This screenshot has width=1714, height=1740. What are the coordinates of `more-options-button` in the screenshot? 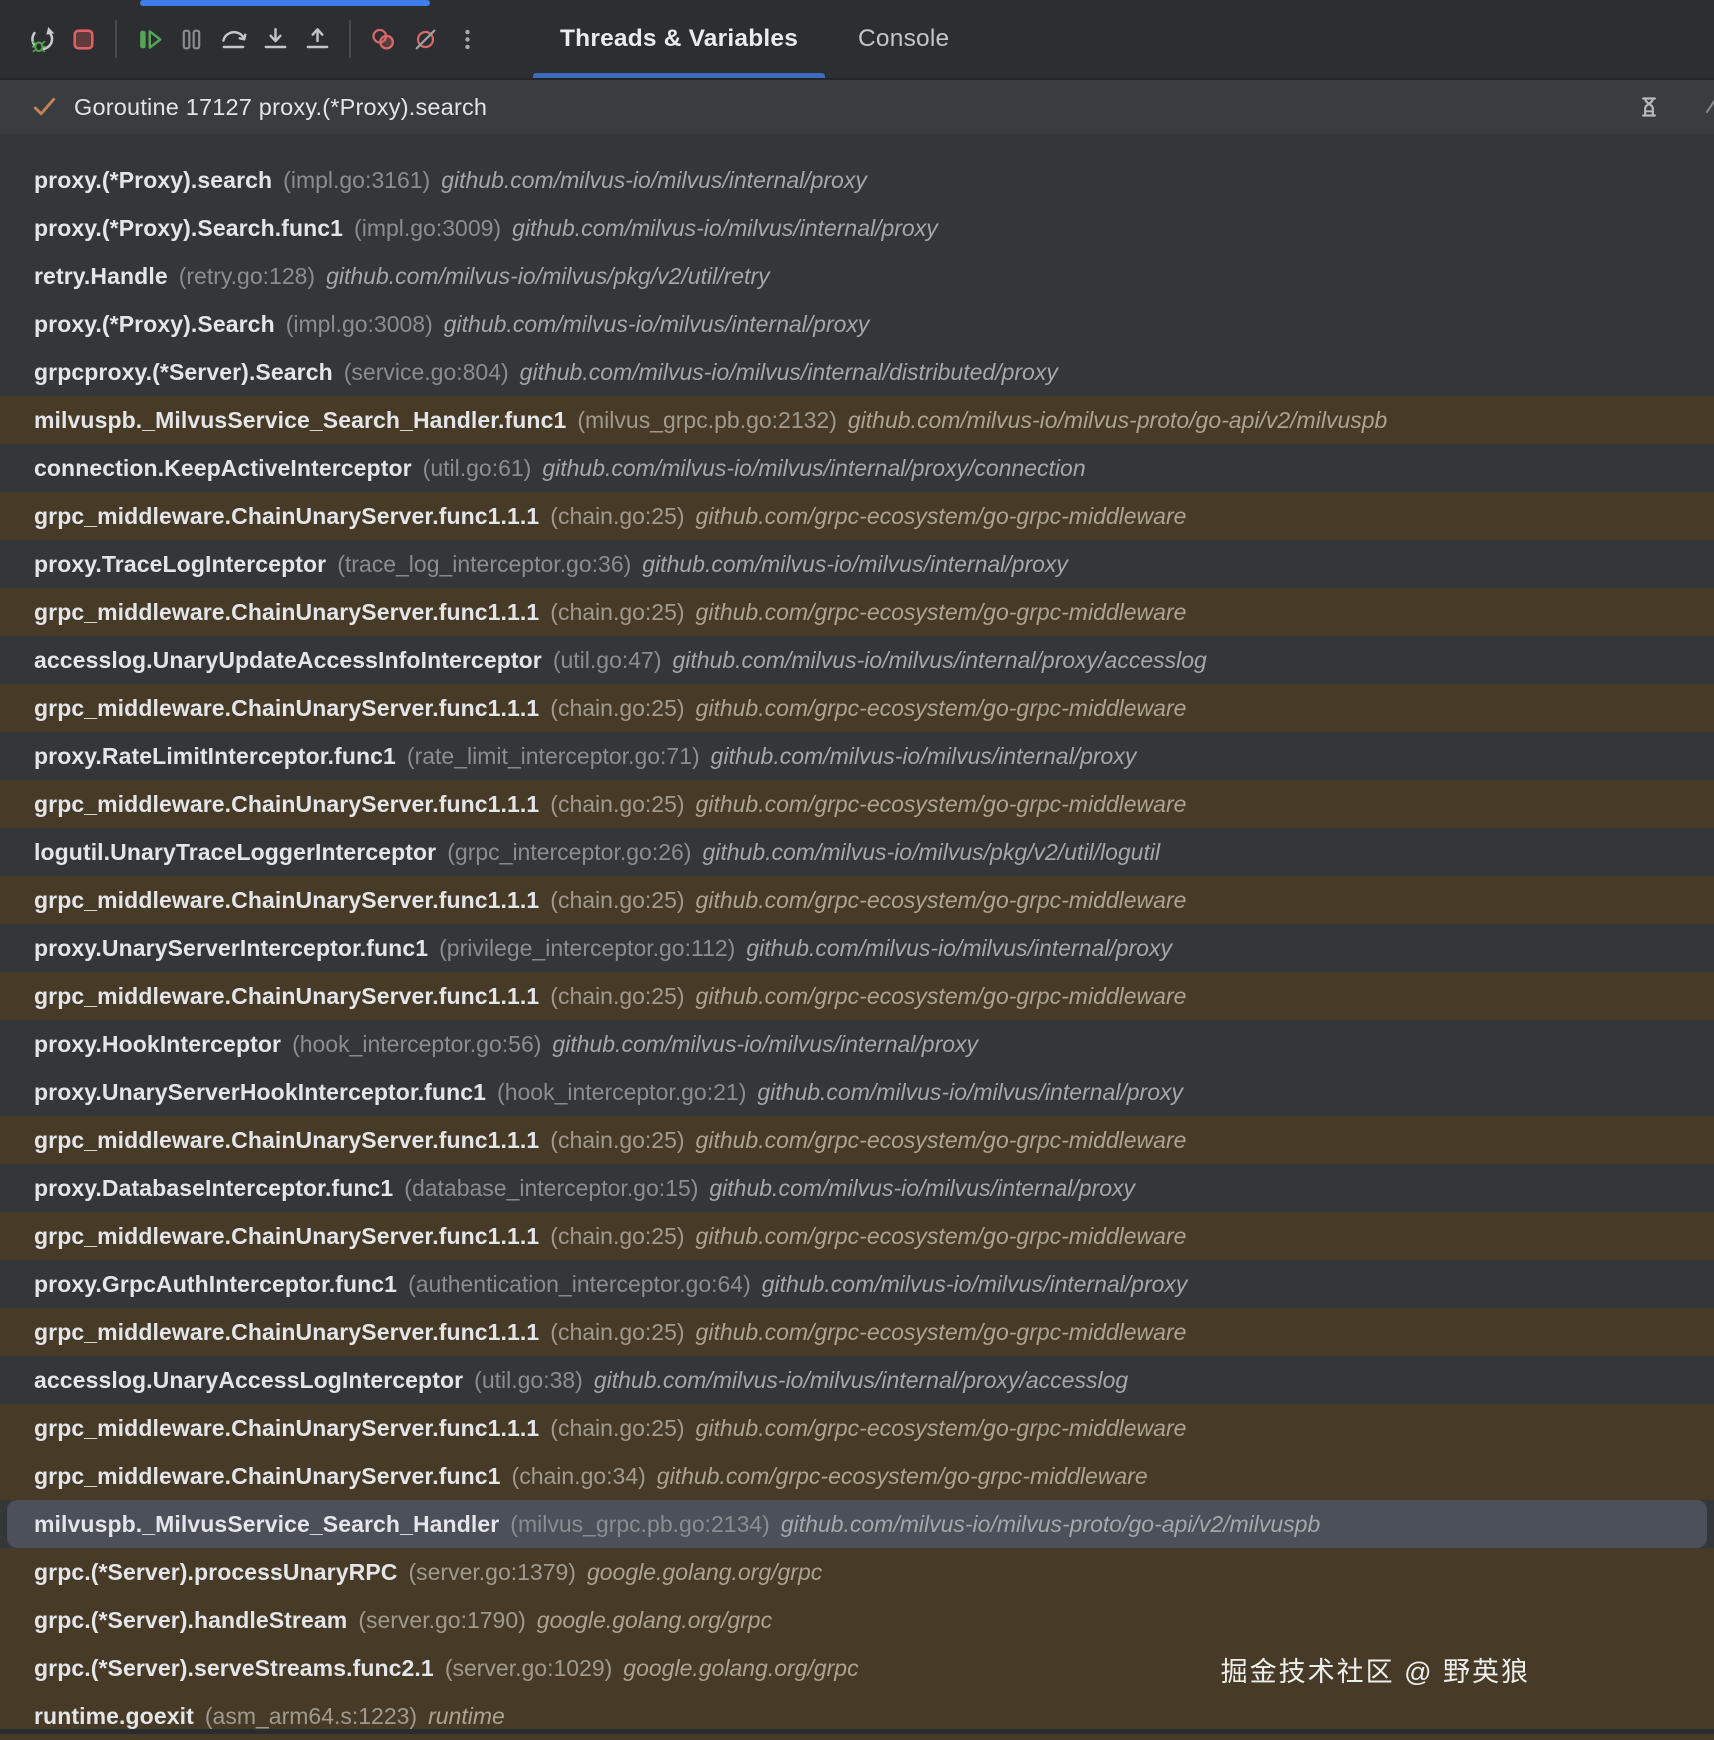 It's located at (467, 39).